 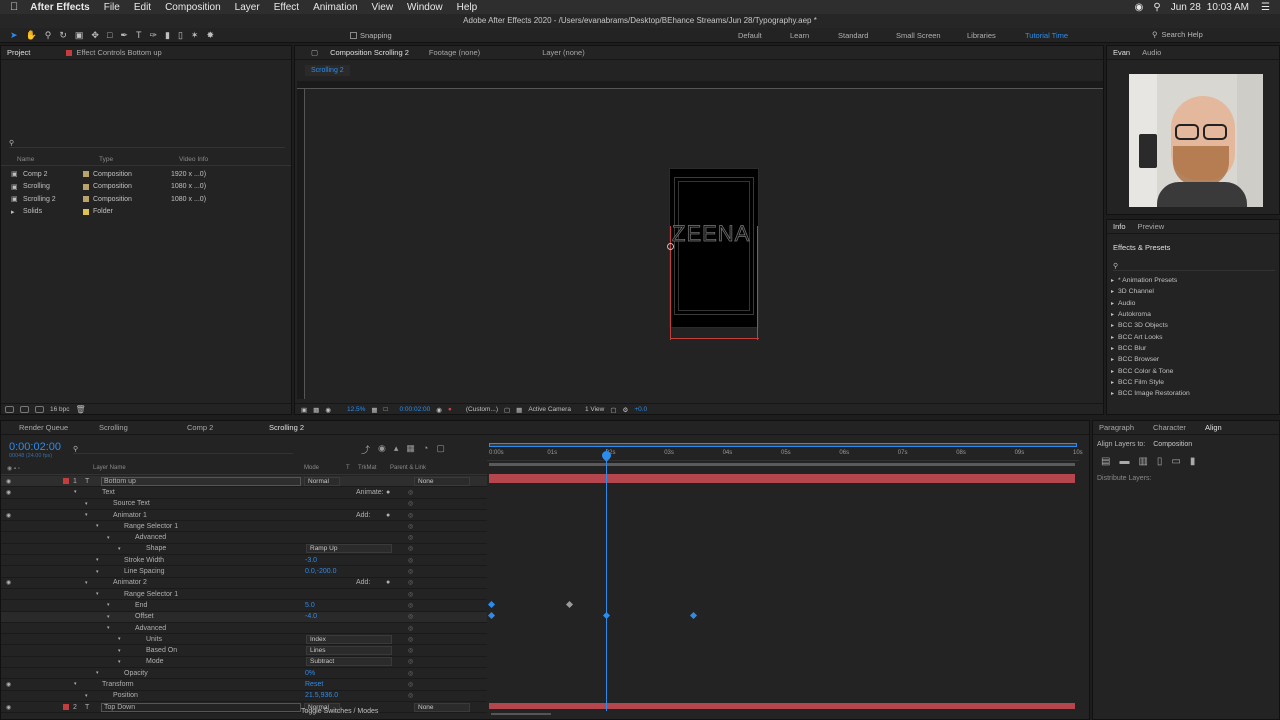 I want to click on interpret-footage-icon, so click(x=9, y=409).